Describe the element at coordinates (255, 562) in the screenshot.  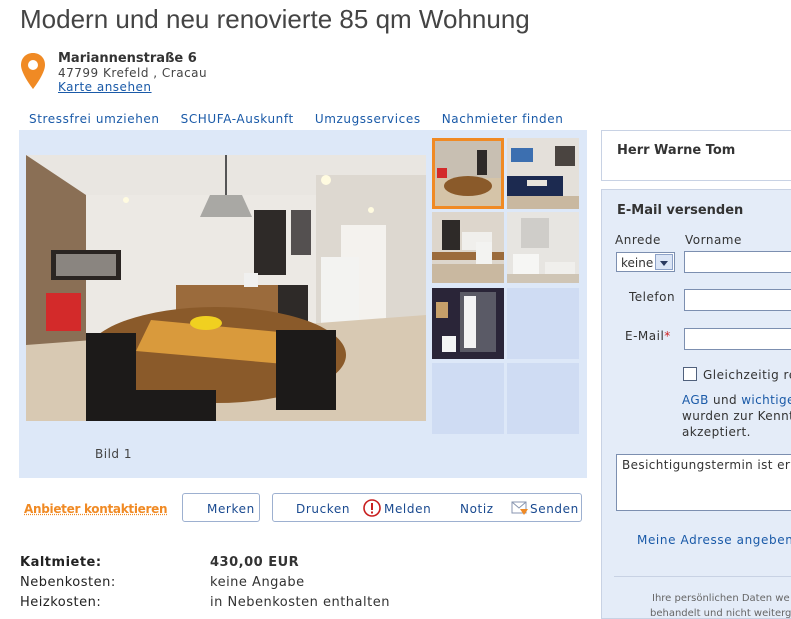
I see `fact-value: 430,00 EUR` at that location.